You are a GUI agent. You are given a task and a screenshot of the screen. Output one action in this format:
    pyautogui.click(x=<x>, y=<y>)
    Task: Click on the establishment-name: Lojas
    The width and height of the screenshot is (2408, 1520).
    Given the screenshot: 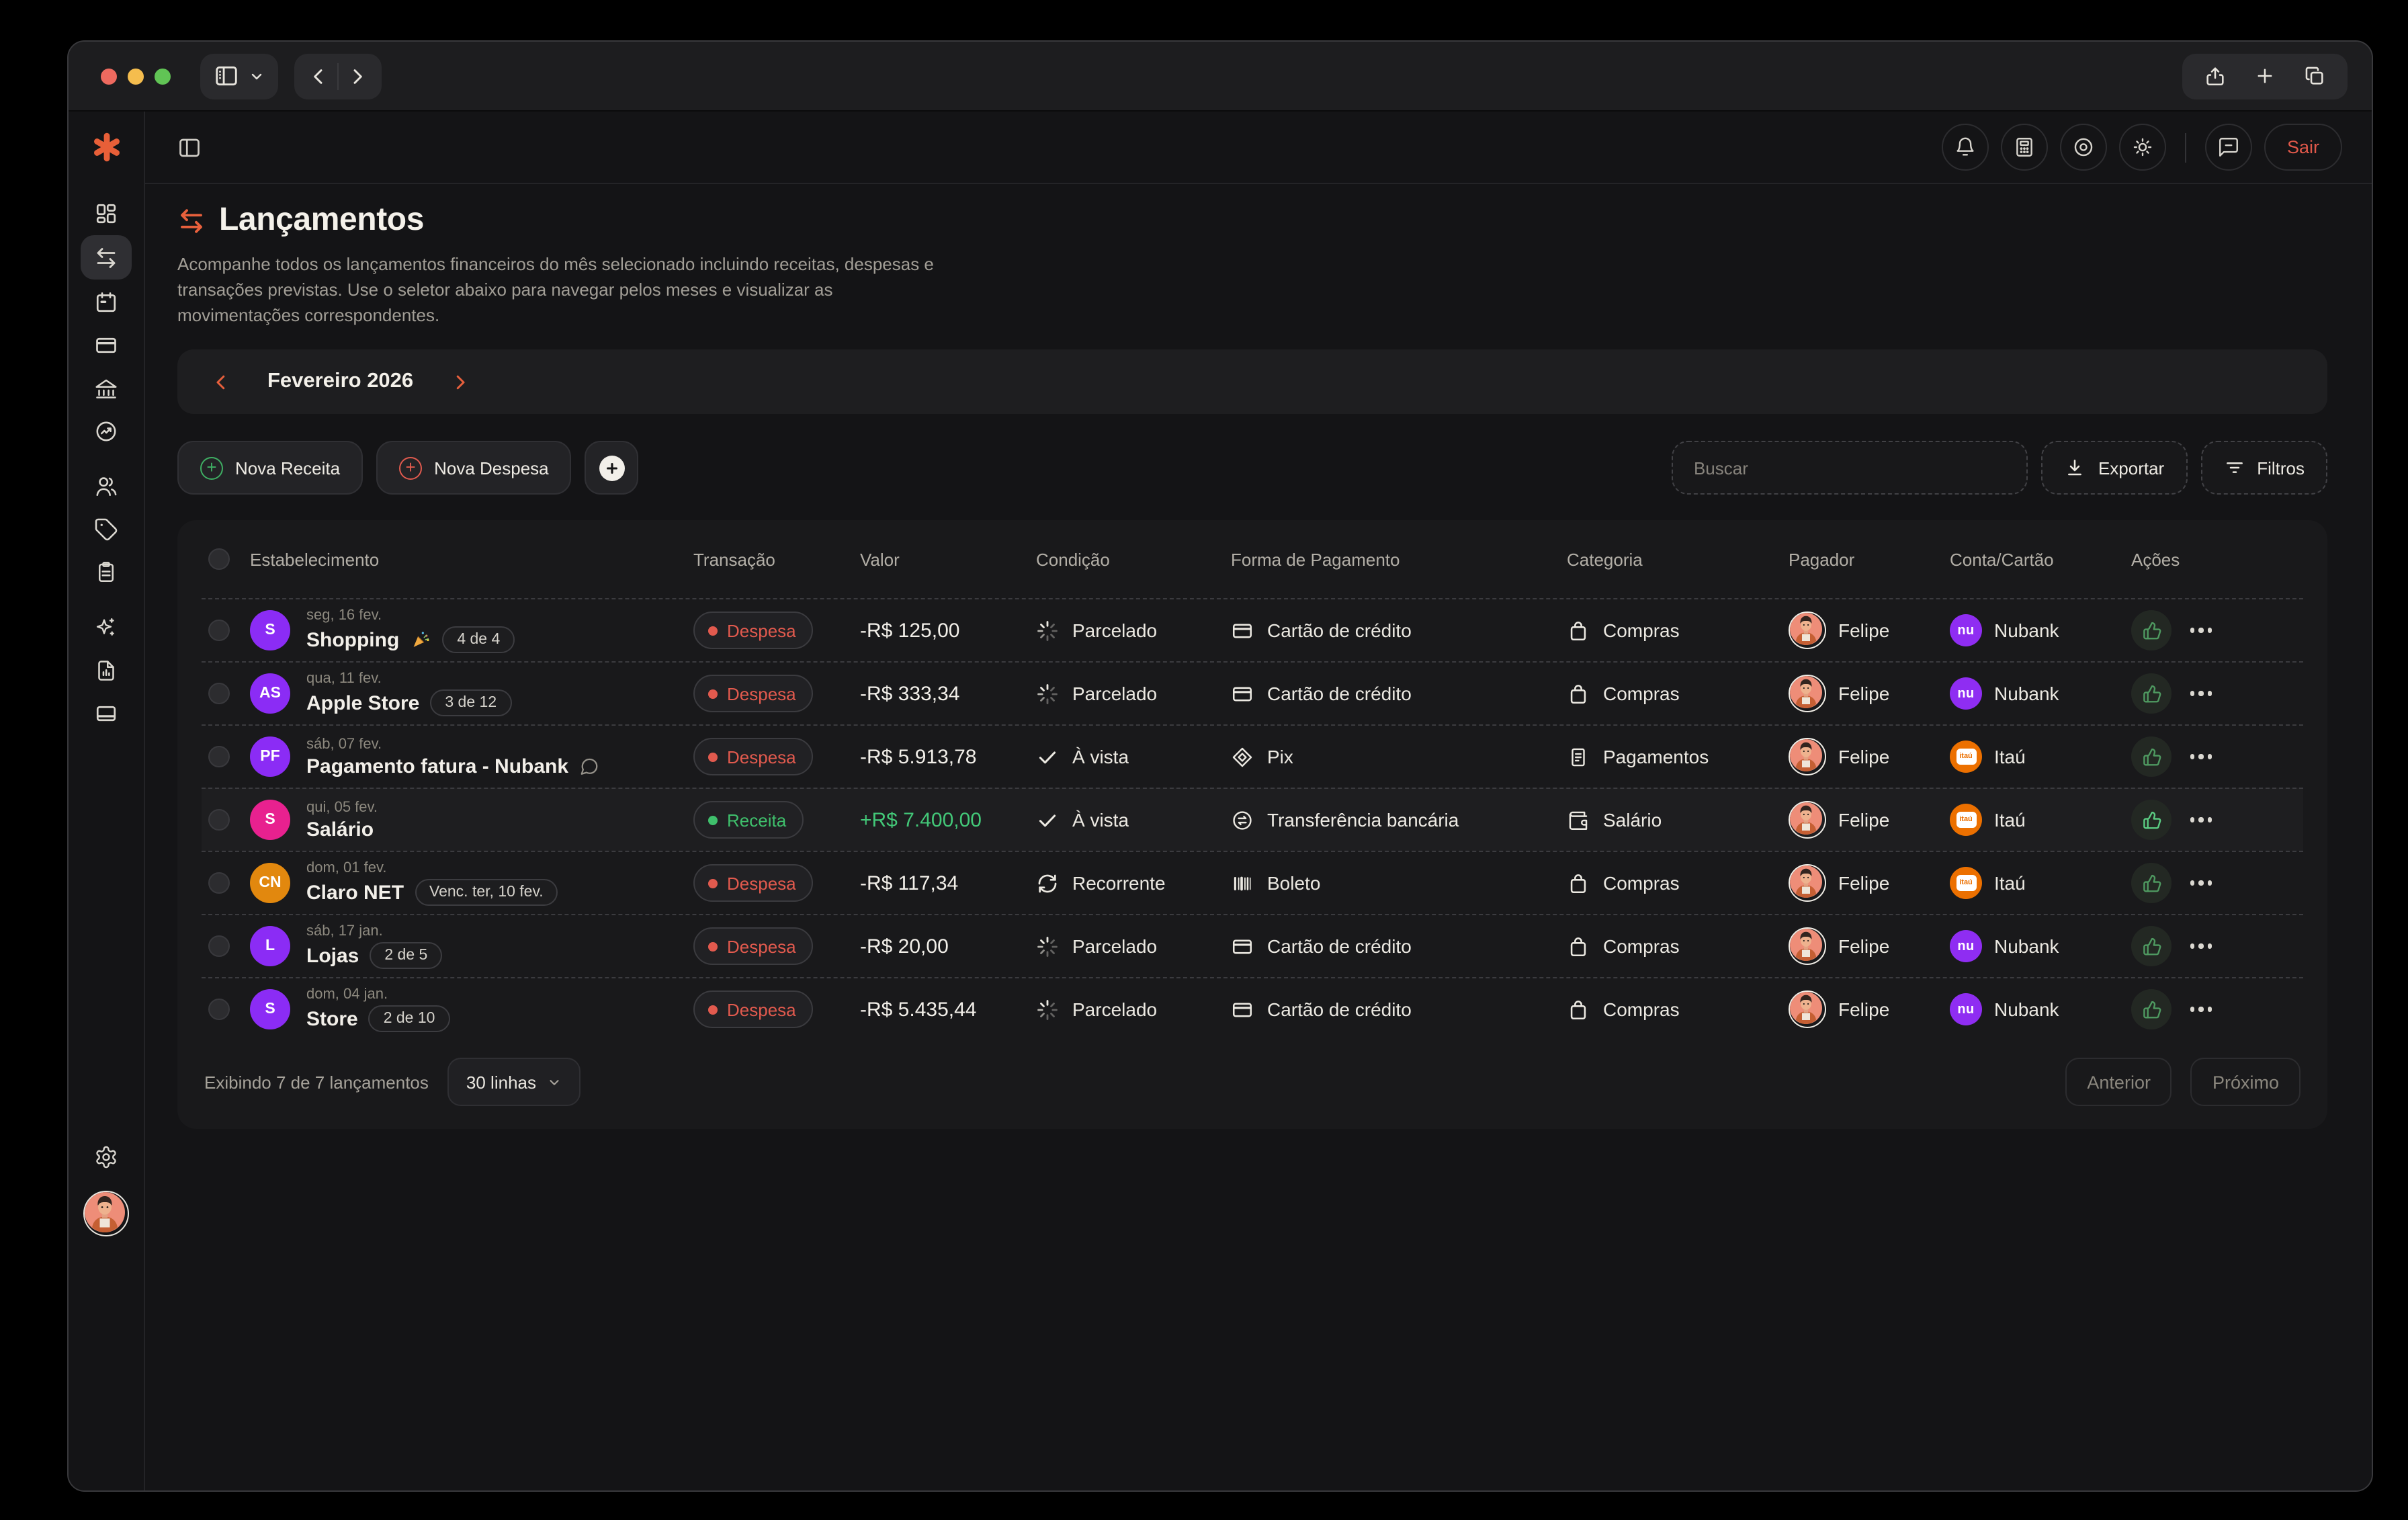 What is the action you would take?
    pyautogui.click(x=332, y=955)
    